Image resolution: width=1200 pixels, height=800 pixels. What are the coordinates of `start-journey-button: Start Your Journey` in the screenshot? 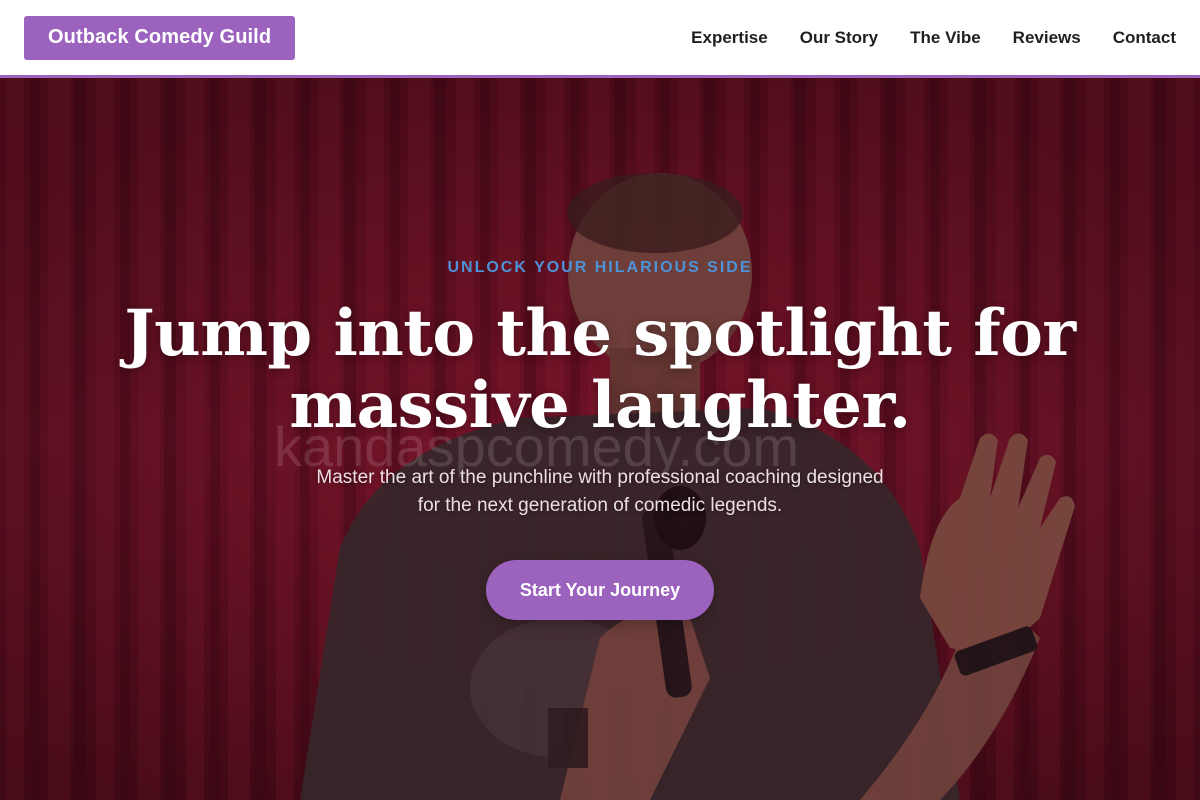 It's located at (600, 590).